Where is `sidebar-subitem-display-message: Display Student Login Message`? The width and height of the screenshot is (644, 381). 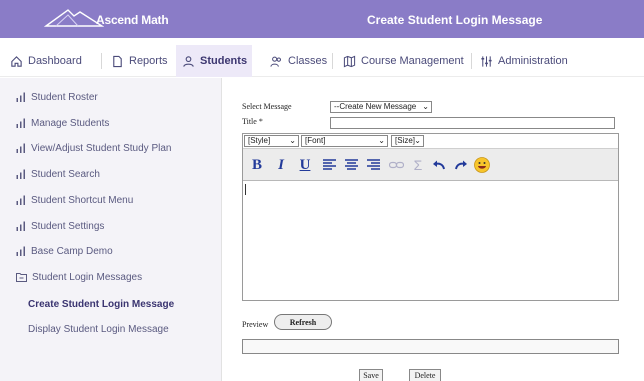 sidebar-subitem-display-message: Display Student Login Message is located at coordinates (98, 329).